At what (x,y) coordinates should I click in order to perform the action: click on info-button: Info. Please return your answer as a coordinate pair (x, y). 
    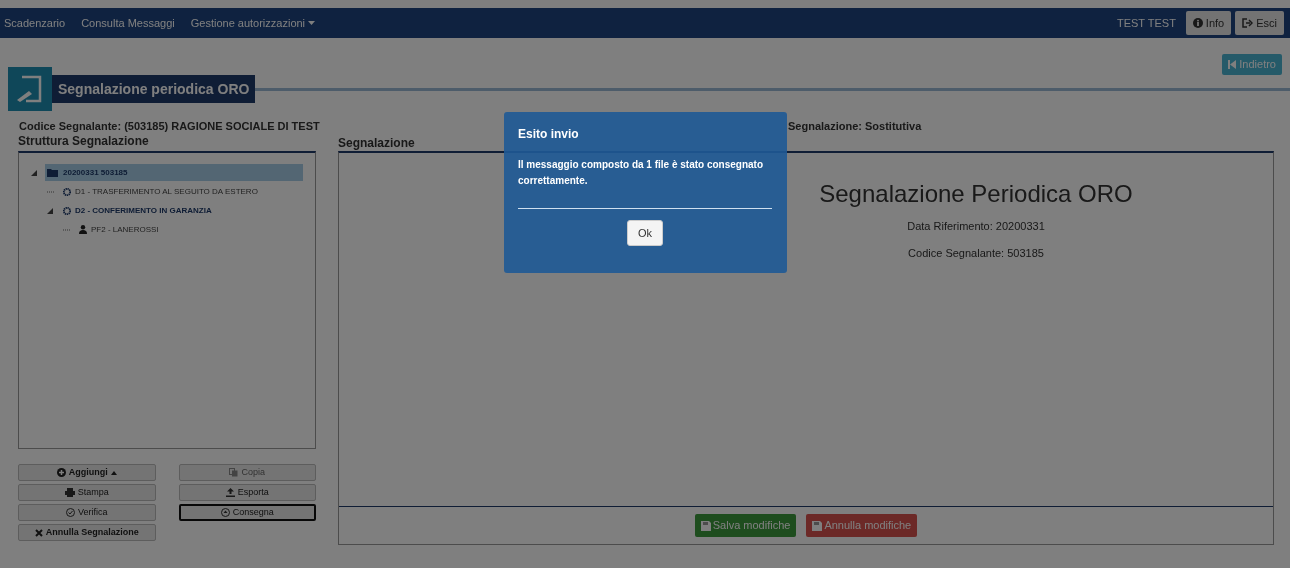
    Looking at the image, I should click on (1208, 23).